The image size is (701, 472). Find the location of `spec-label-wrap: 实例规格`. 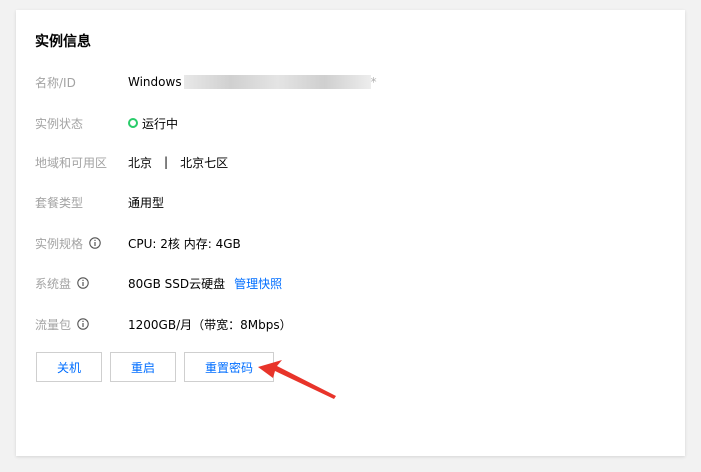

spec-label-wrap: 实例规格 is located at coordinates (81, 243).